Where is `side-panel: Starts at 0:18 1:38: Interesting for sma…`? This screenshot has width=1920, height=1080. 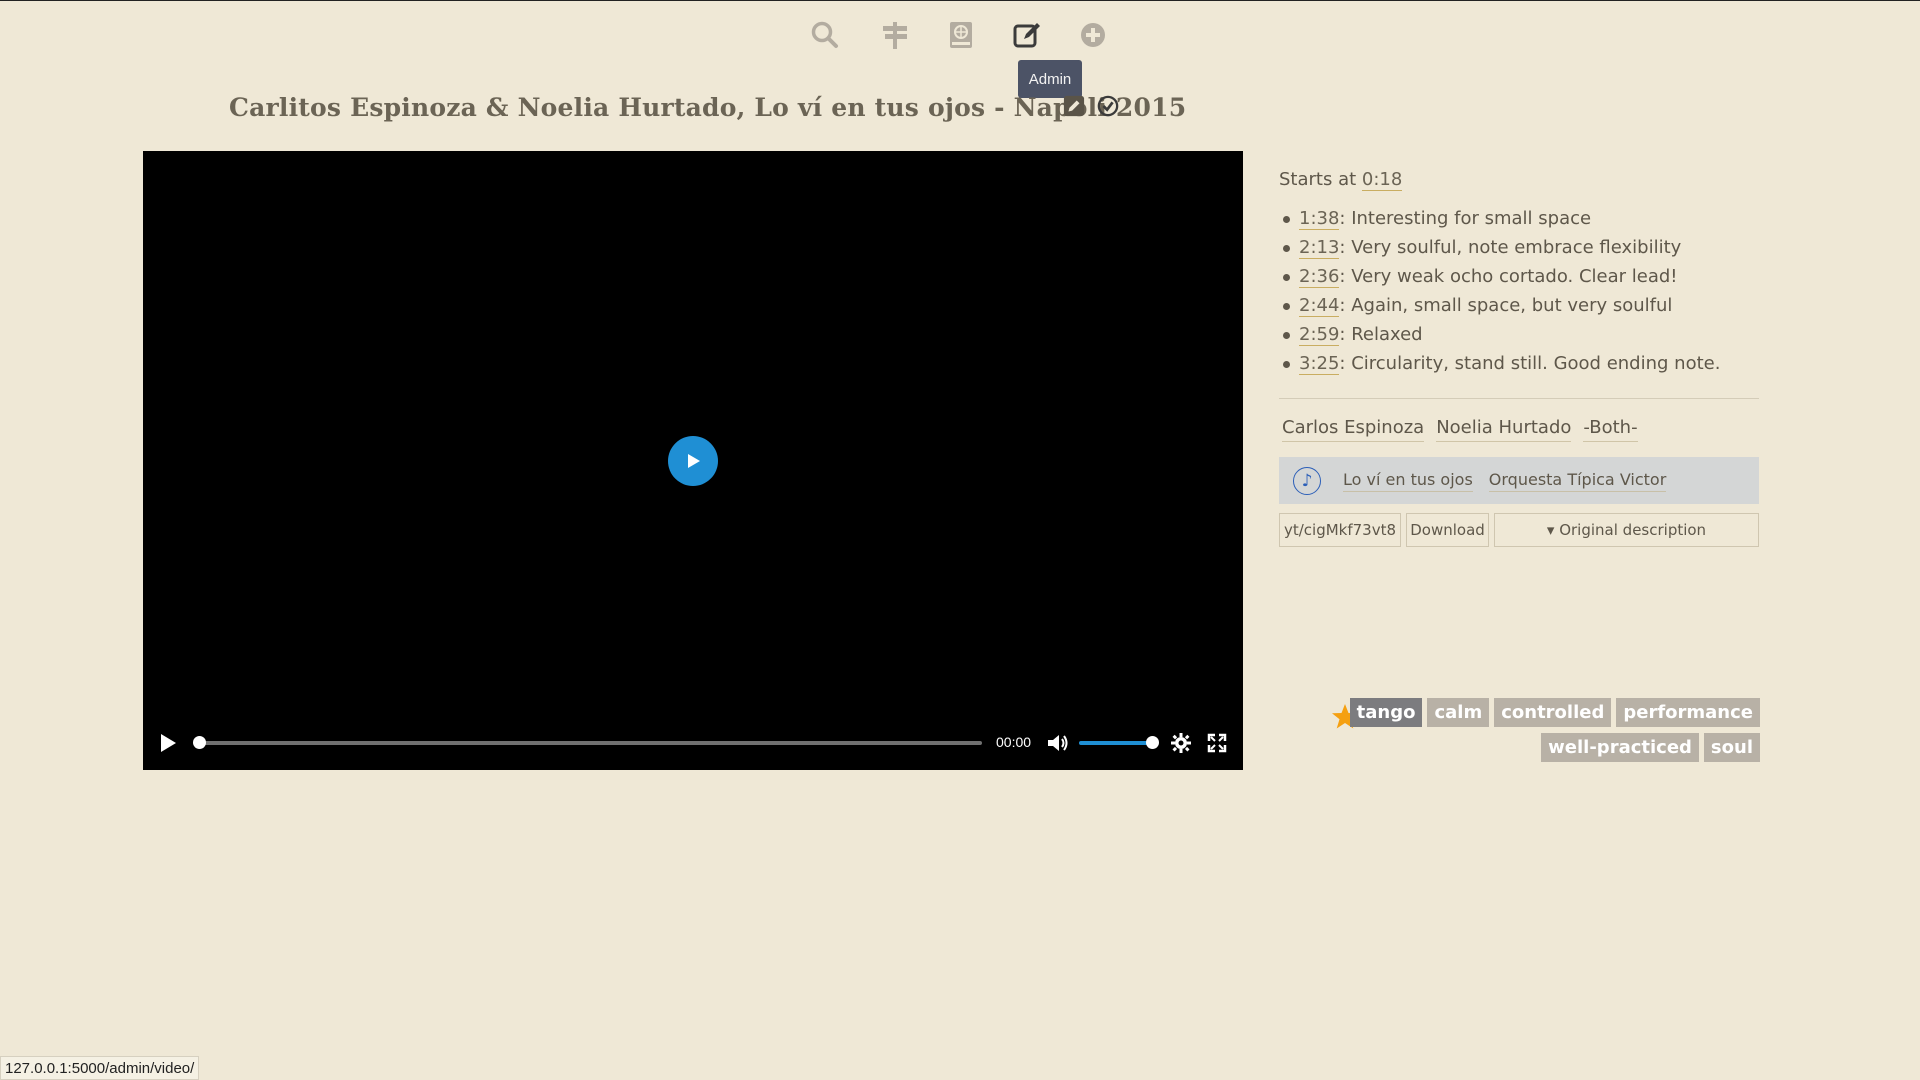 side-panel: Starts at 0:18 1:38: Interesting for sma… is located at coordinates (1519, 349).